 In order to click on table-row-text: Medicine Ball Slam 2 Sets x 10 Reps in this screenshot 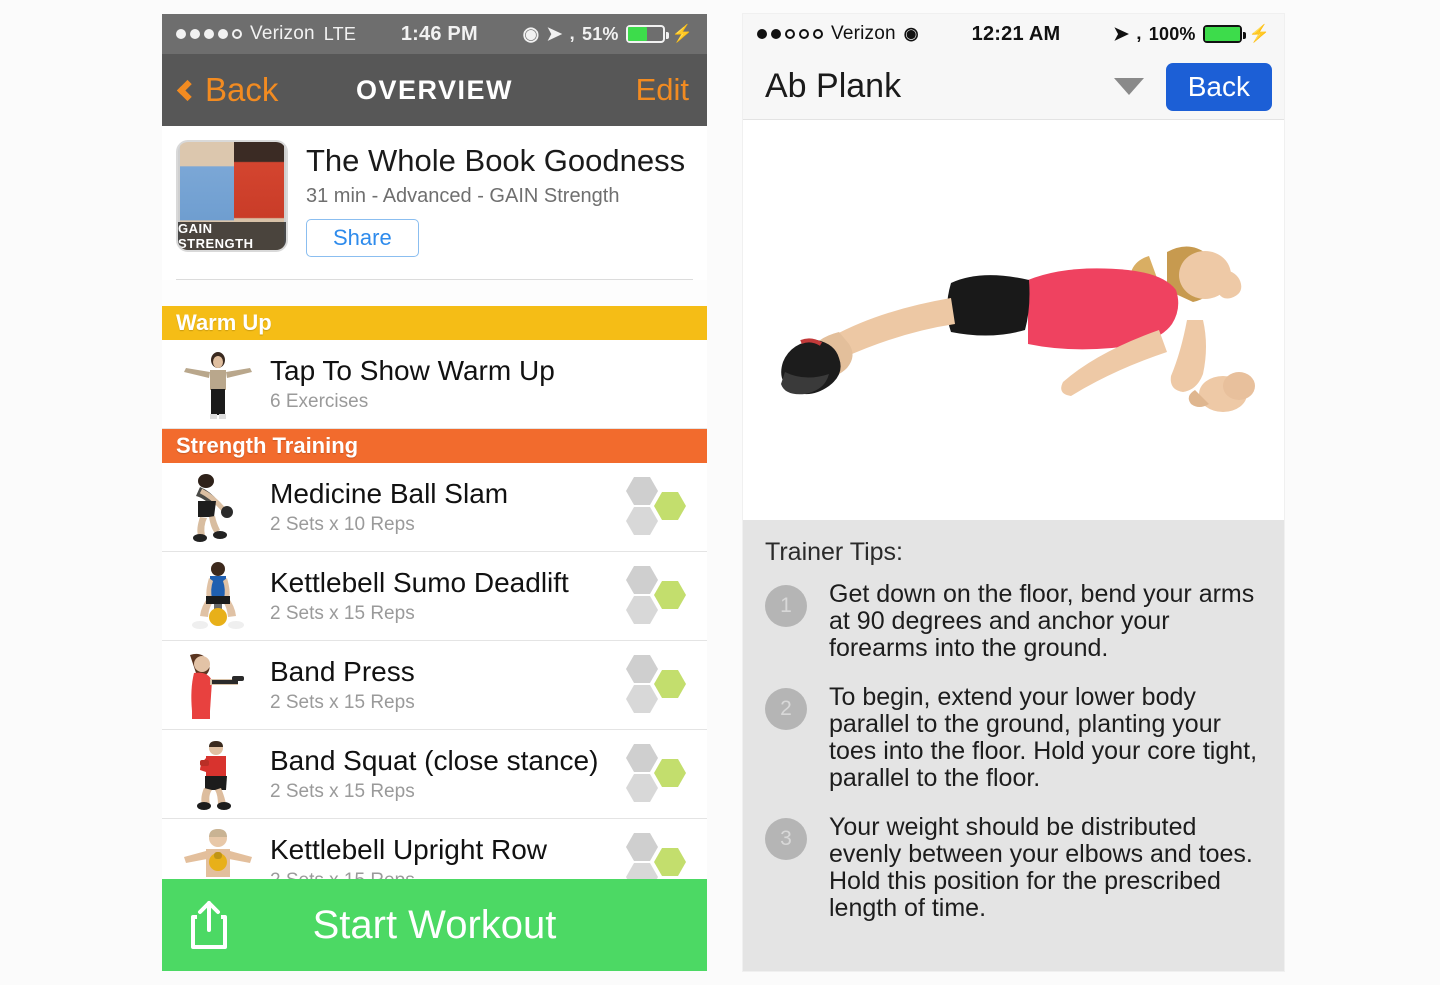, I will do `click(442, 507)`.